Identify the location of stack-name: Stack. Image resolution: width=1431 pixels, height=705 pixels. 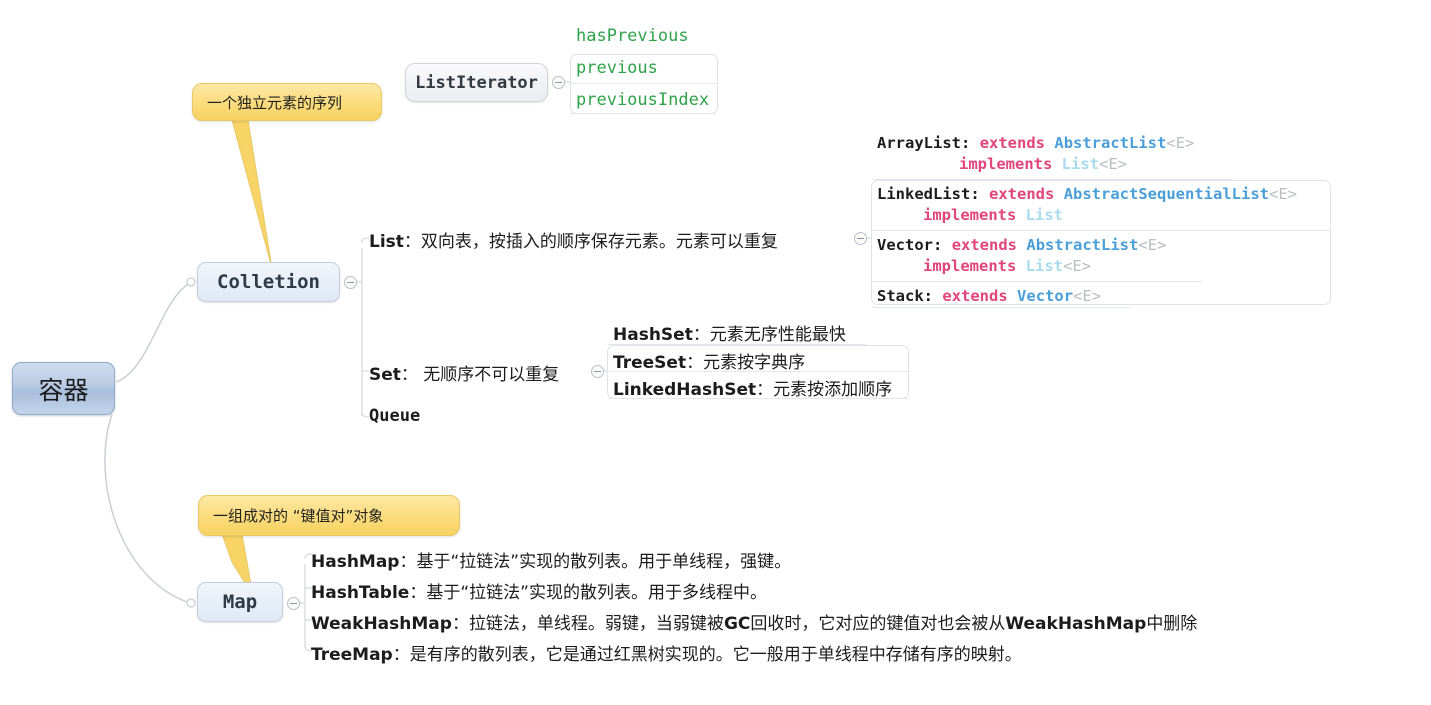
(900, 296).